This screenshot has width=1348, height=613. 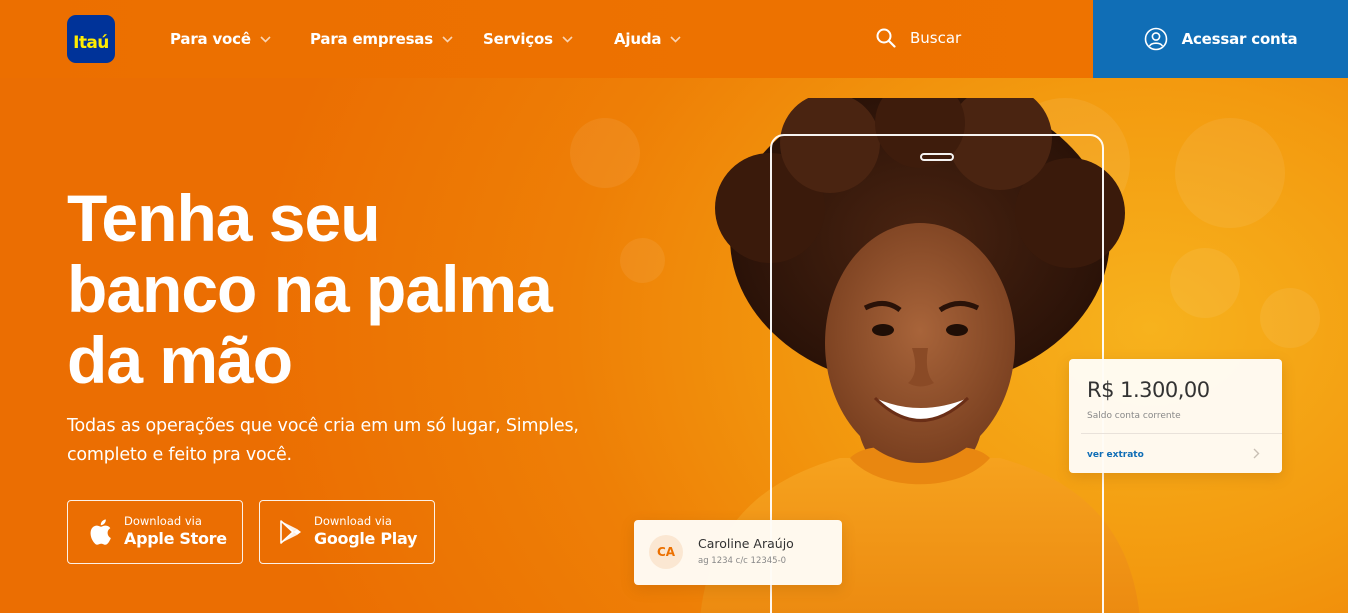 I want to click on apple-store-big: Apple Store, so click(x=175, y=538).